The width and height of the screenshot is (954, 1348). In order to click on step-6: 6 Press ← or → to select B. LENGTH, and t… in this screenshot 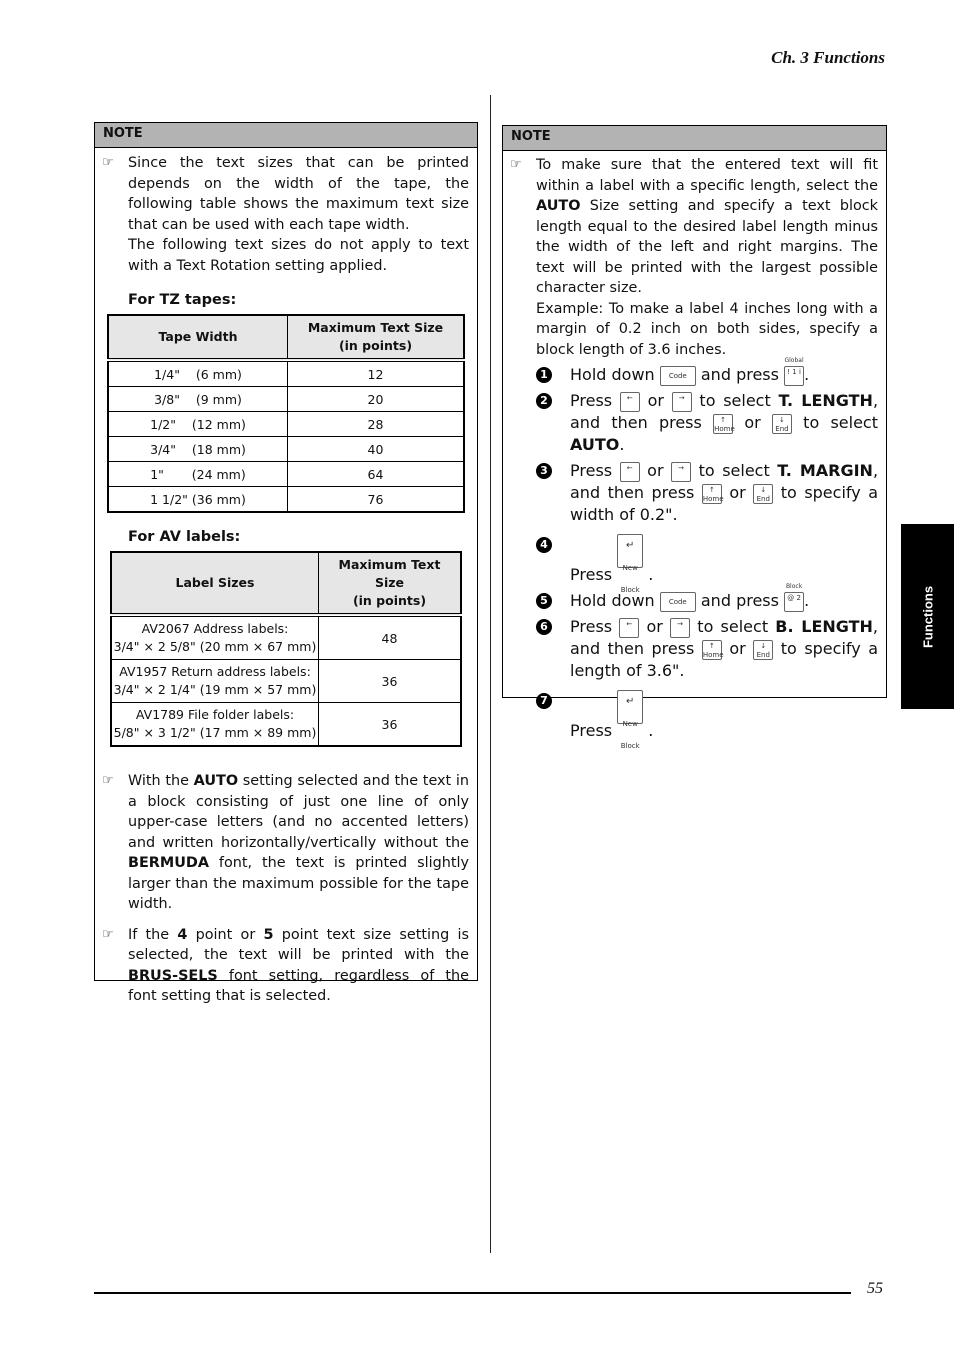, I will do `click(707, 649)`.